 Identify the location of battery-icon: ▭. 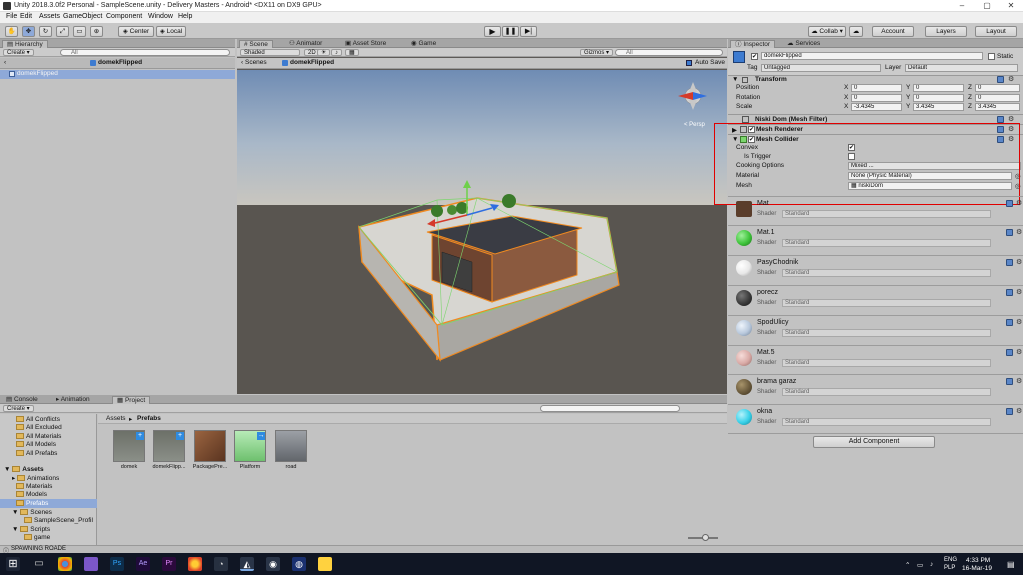
(920, 565).